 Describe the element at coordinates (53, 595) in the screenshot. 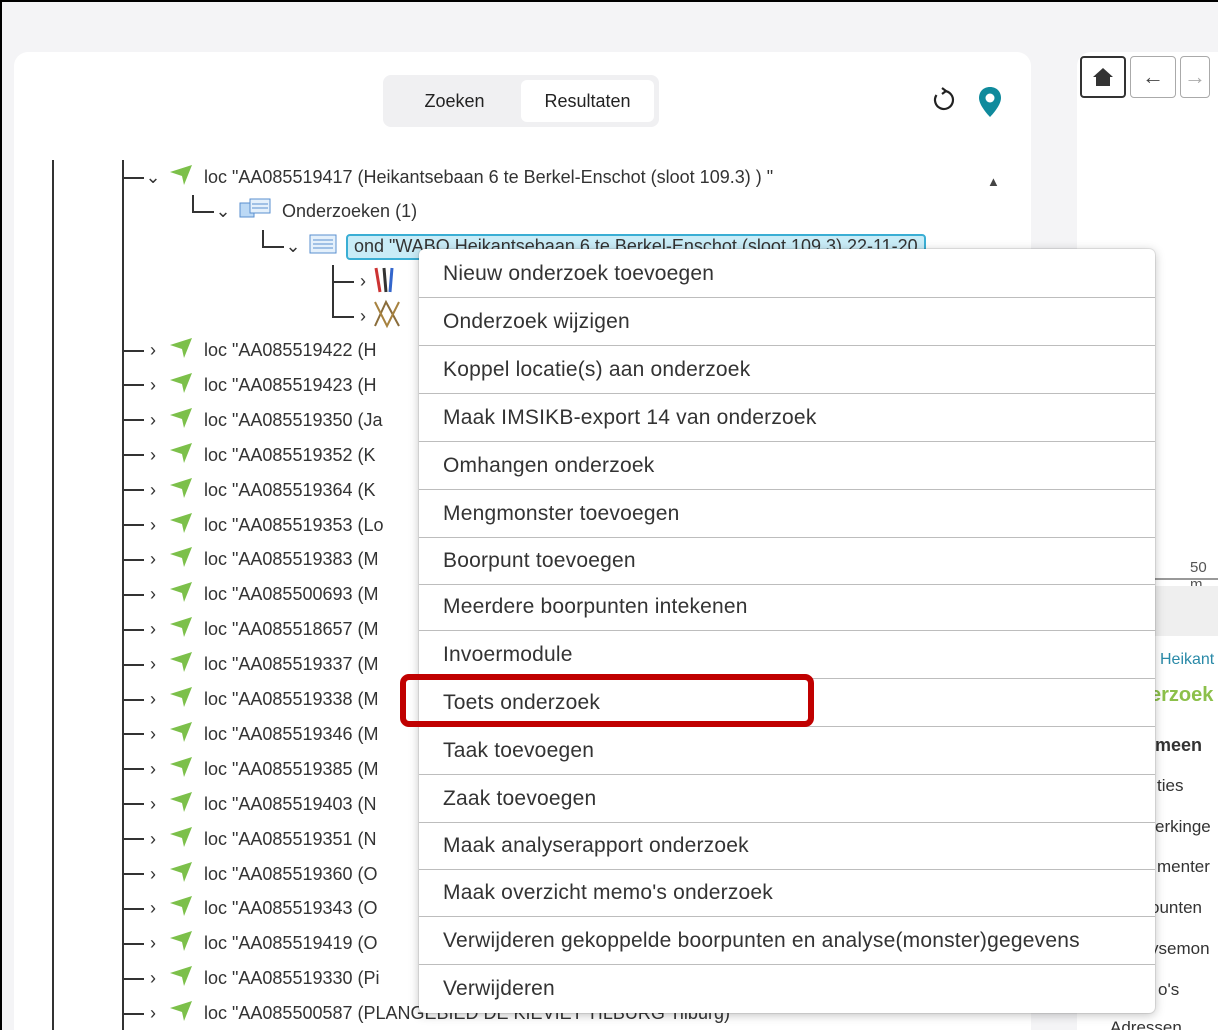

I see `tree-guide-line` at that location.